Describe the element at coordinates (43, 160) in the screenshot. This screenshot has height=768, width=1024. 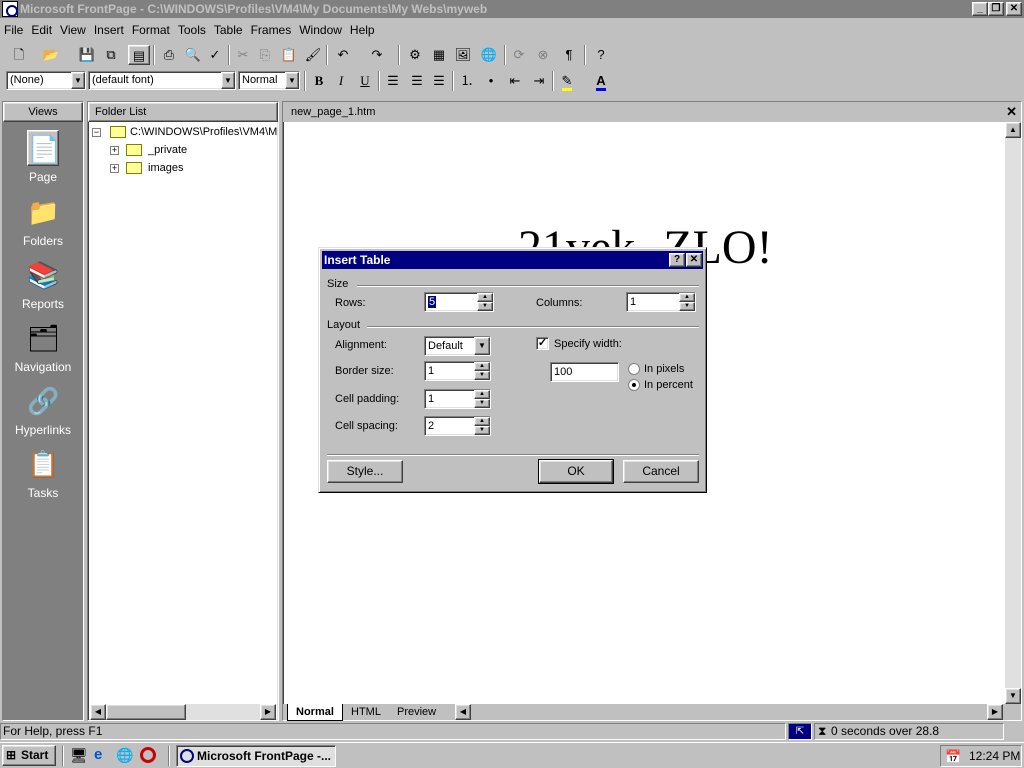
I see `view-page: 📄 Page` at that location.